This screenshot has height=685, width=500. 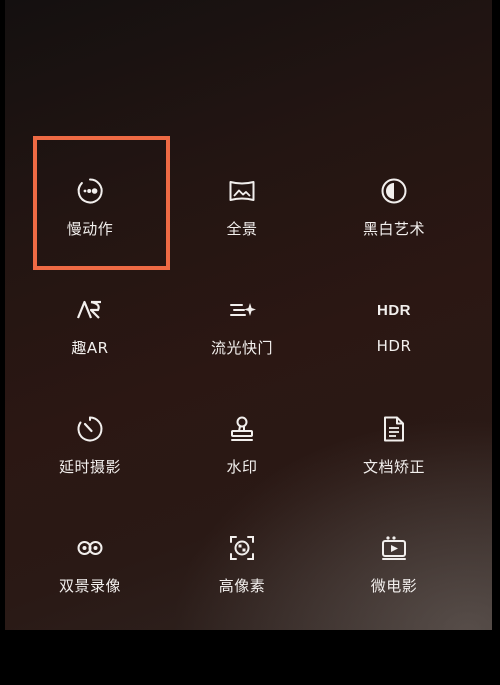 I want to click on mode-light-painting: 流光快门, so click(x=242, y=328).